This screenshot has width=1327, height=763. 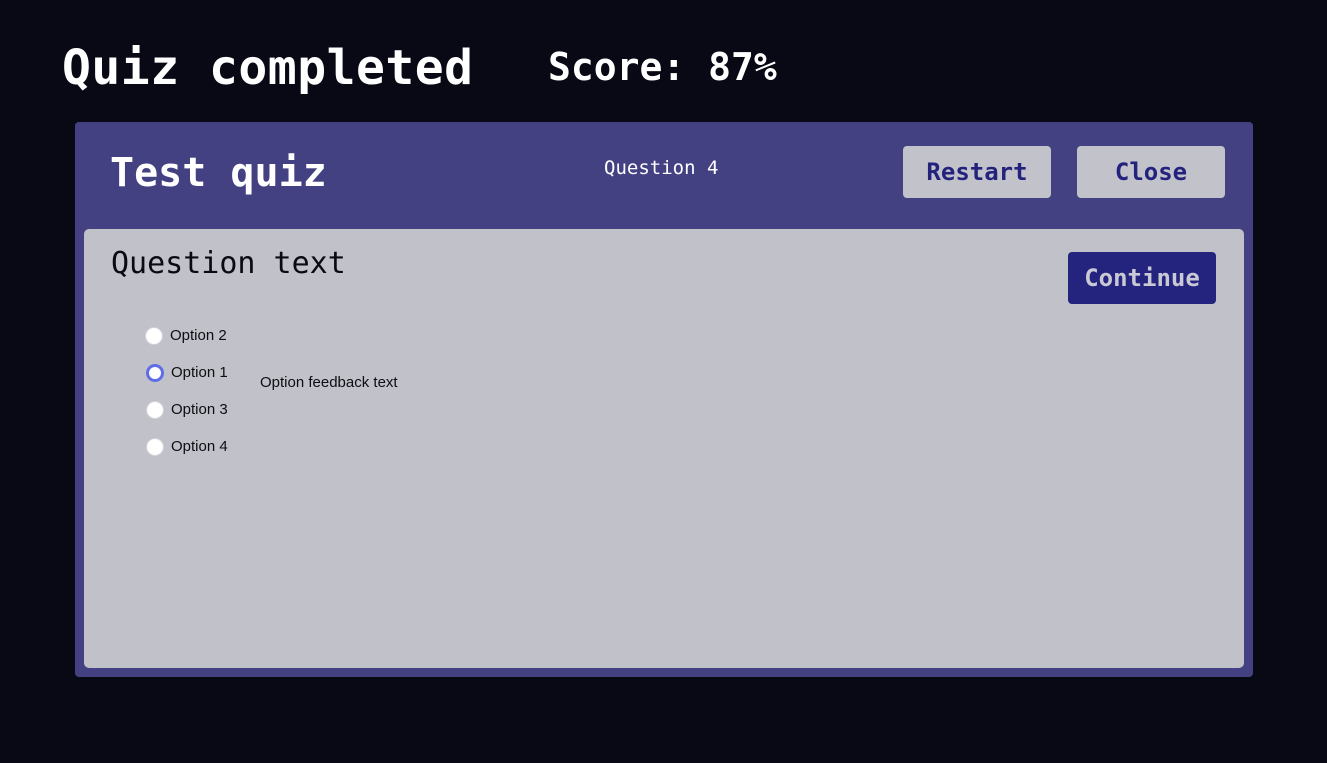 What do you see at coordinates (218, 173) in the screenshot?
I see `quiz-title: Test quiz` at bounding box center [218, 173].